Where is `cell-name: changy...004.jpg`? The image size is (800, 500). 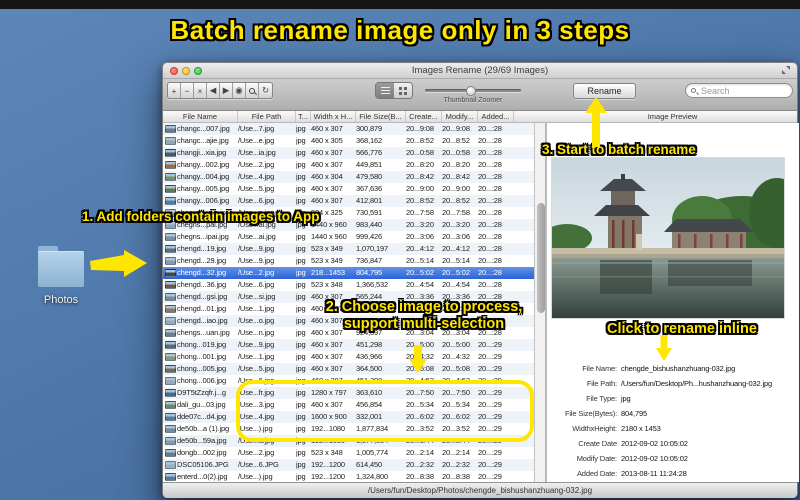
cell-name: changy...004.jpg is located at coordinates (203, 176).